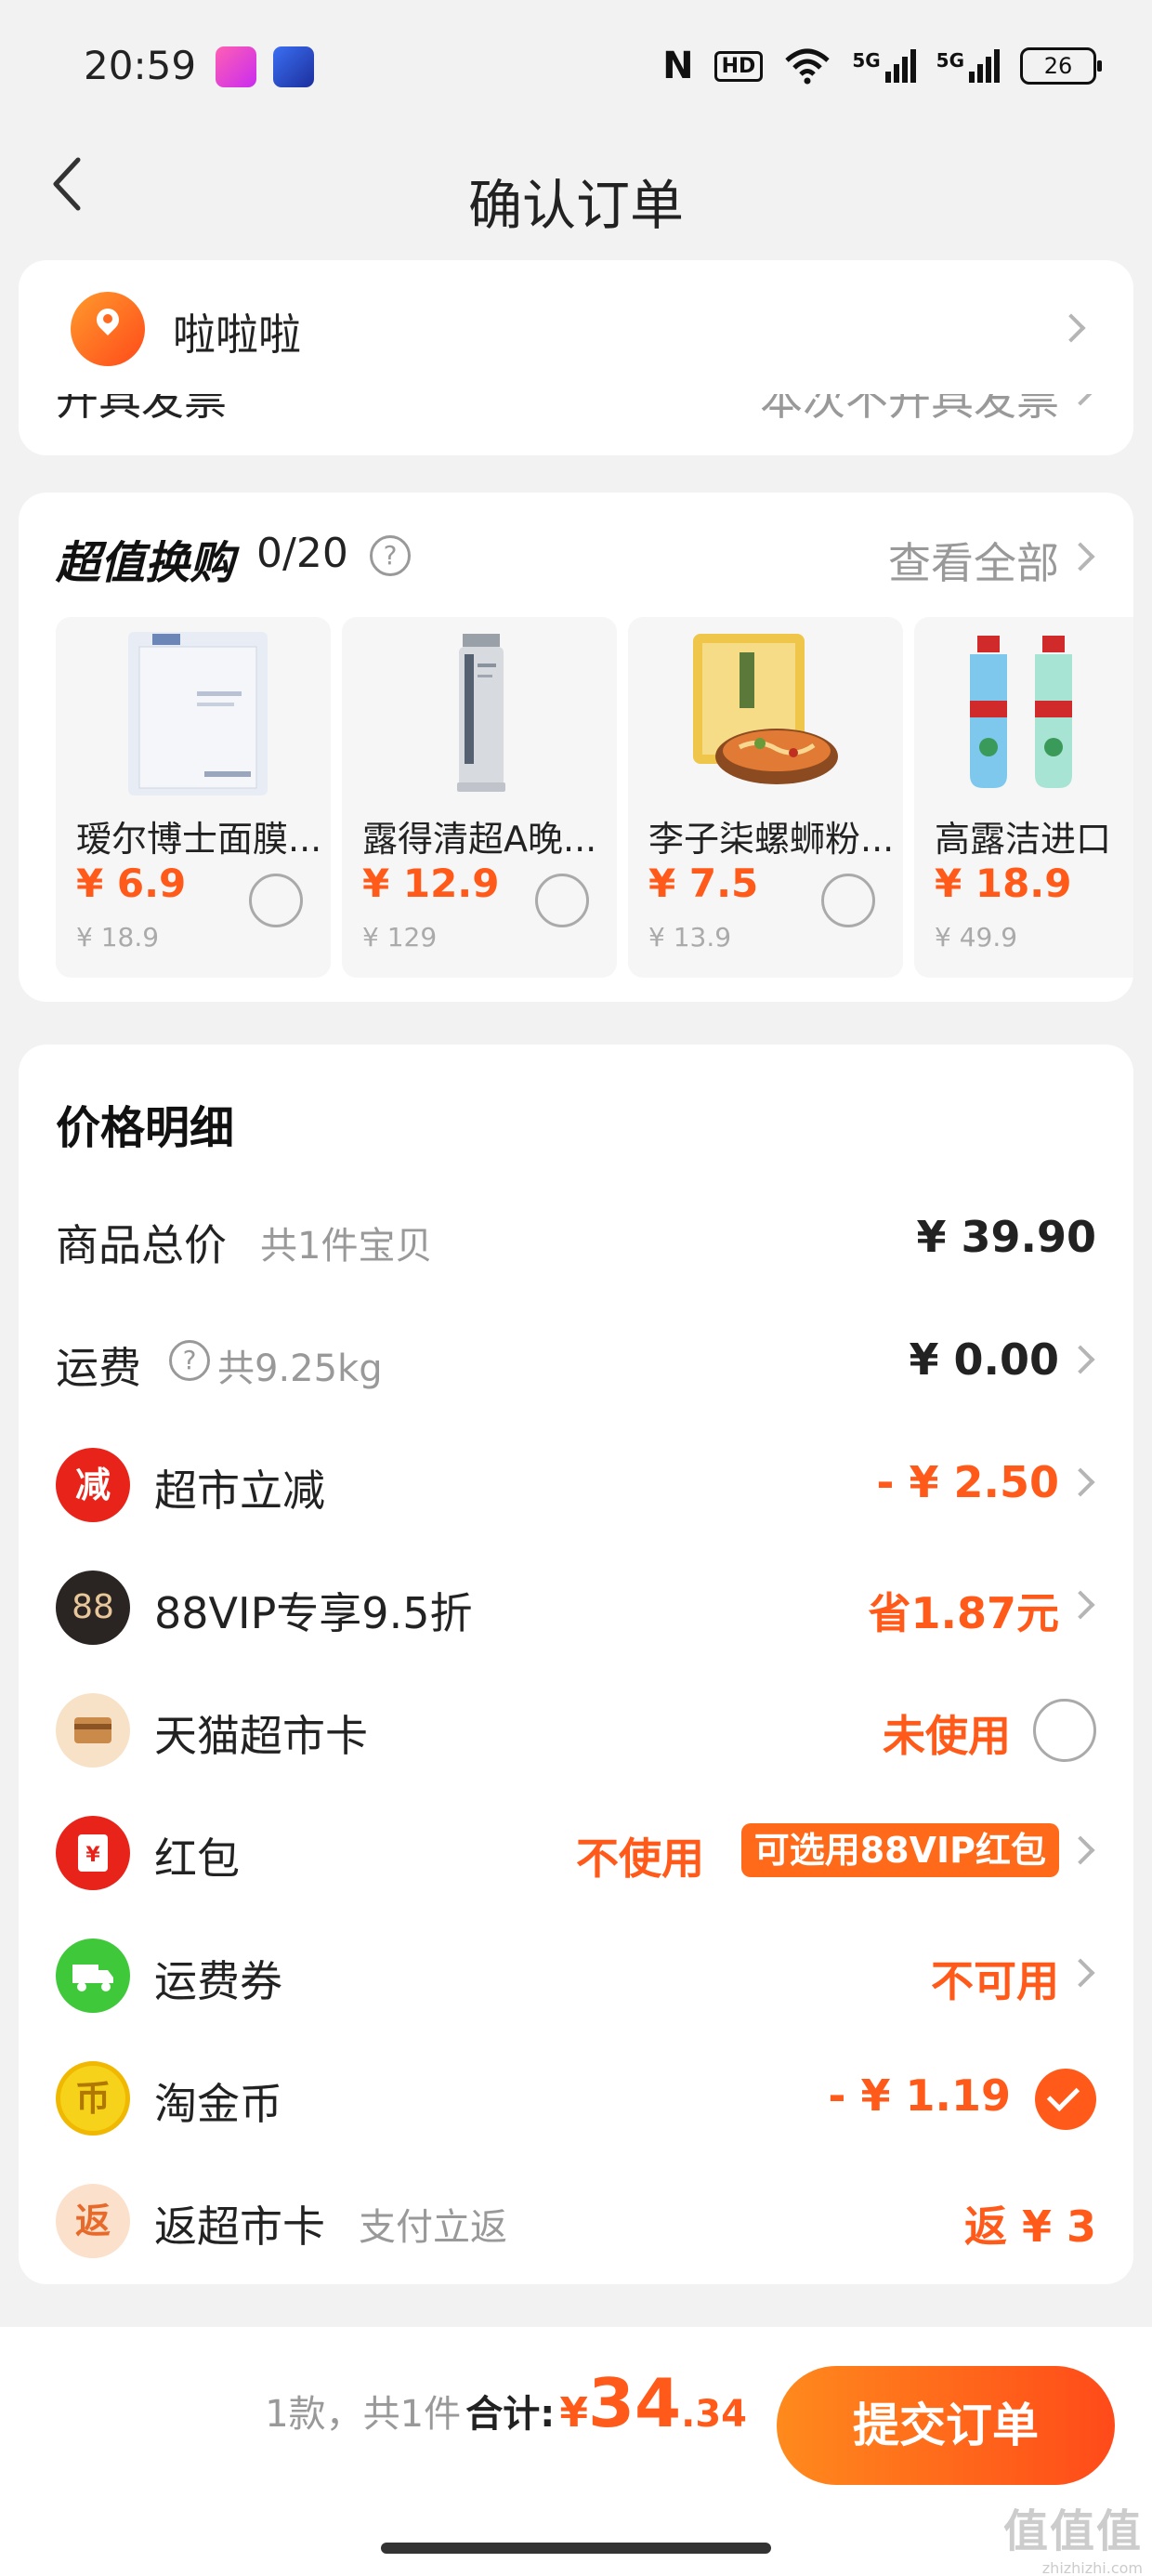  What do you see at coordinates (765, 797) in the screenshot?
I see `product-card: 李子柒螺蛳粉... ¥ 7.5 ¥ 13.9` at bounding box center [765, 797].